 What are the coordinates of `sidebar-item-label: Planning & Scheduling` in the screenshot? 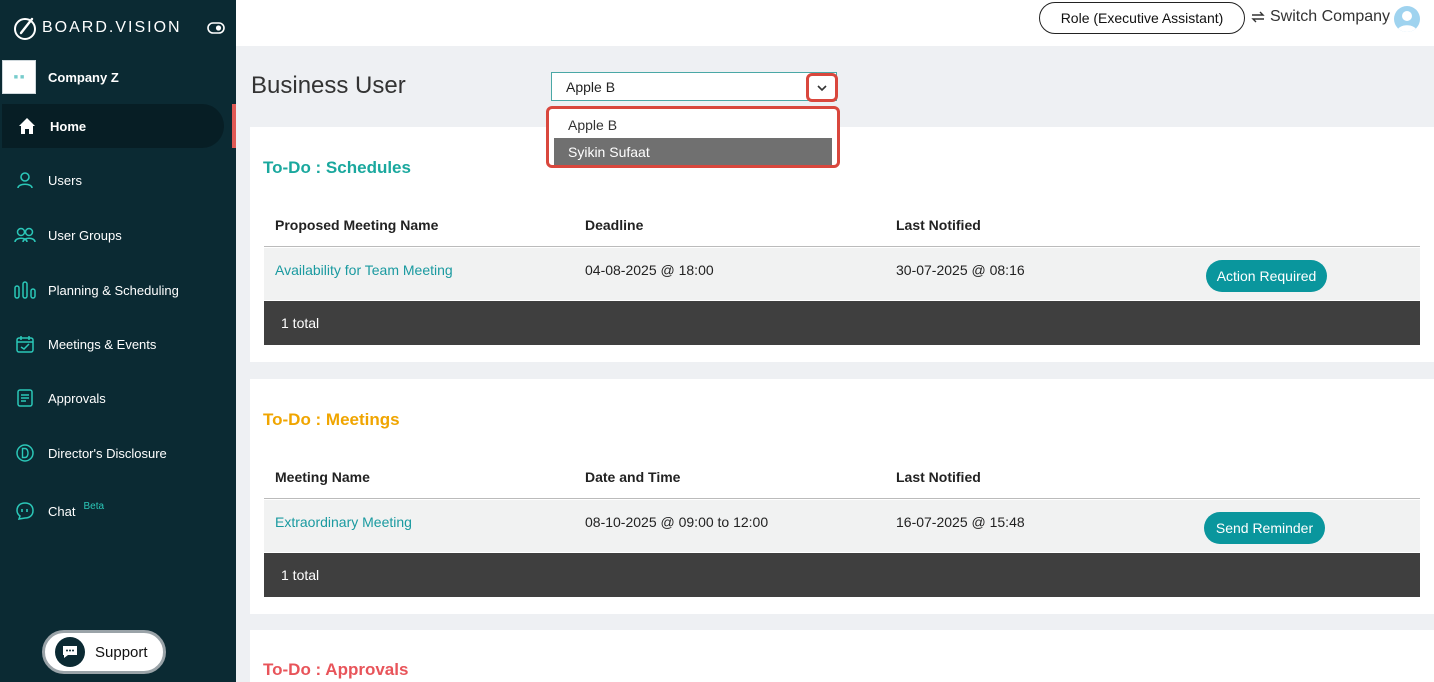 It's located at (113, 290).